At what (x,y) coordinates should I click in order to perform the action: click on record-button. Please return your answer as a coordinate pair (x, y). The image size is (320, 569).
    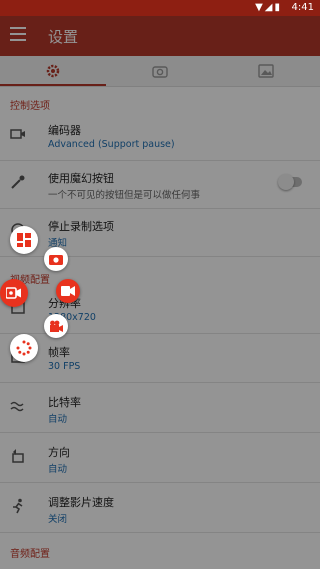
    Looking at the image, I should click on (14, 293).